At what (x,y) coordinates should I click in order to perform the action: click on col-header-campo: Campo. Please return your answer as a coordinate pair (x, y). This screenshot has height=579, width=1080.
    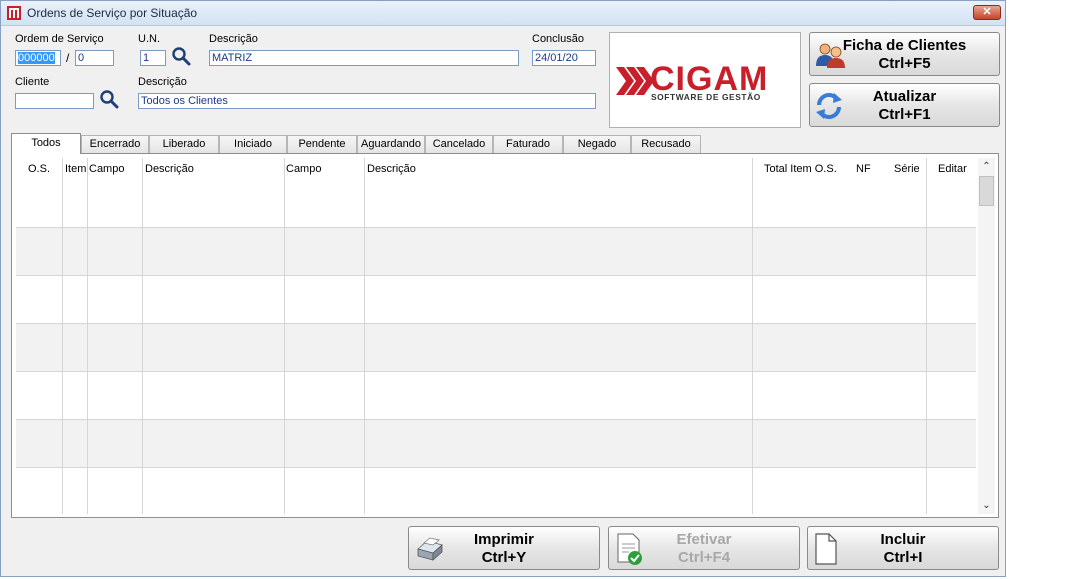
    Looking at the image, I should click on (106, 169).